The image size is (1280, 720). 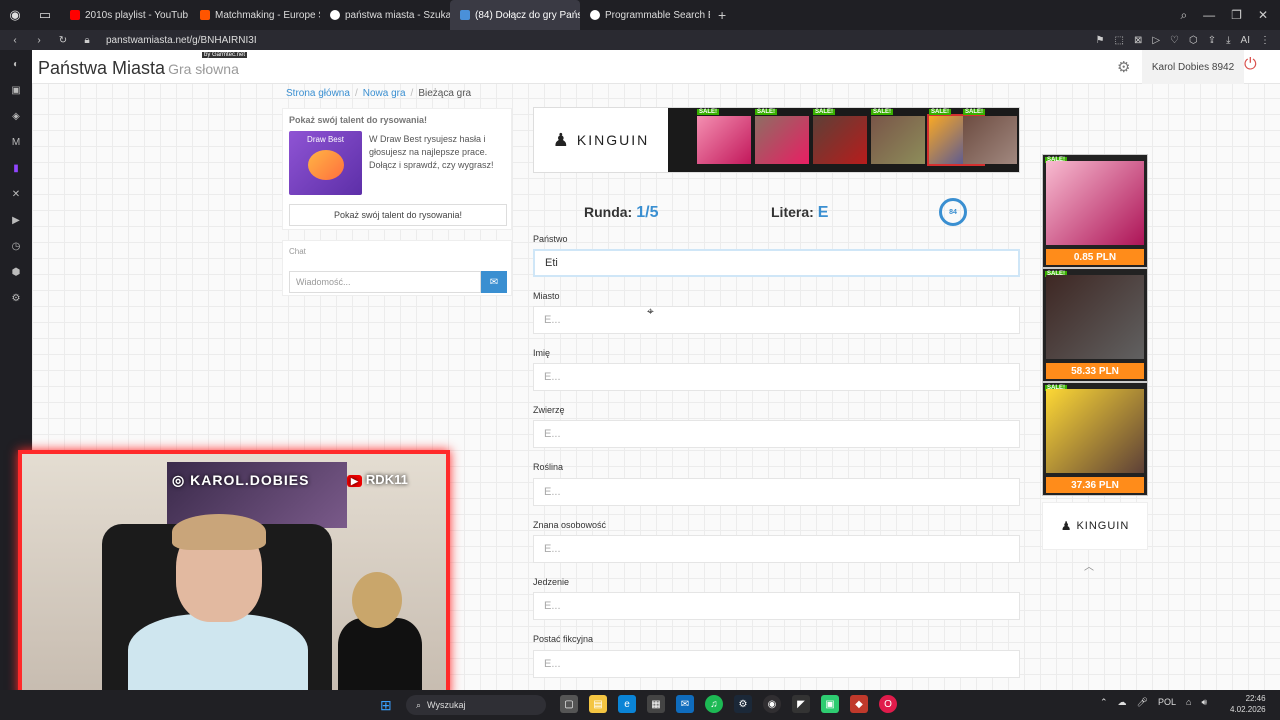 What do you see at coordinates (15, 40) in the screenshot?
I see `back-icon: ‹` at bounding box center [15, 40].